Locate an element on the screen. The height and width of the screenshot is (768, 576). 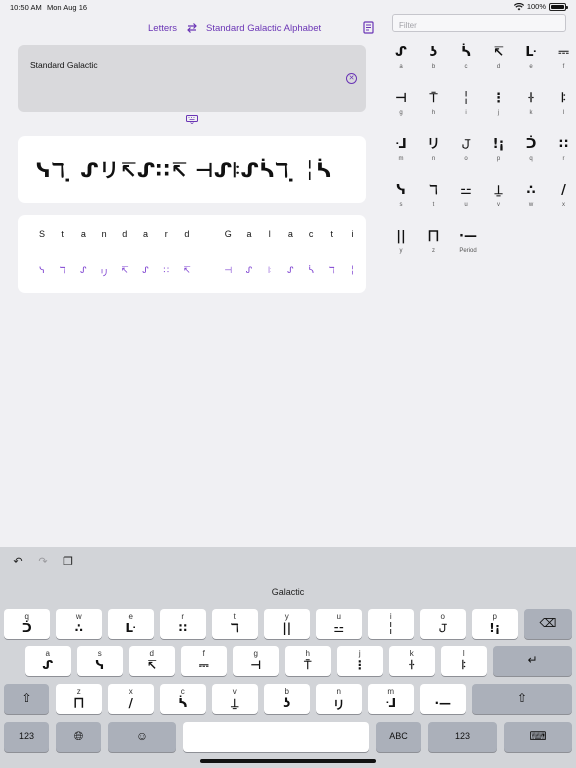
space-key is located at coordinates (276, 737).